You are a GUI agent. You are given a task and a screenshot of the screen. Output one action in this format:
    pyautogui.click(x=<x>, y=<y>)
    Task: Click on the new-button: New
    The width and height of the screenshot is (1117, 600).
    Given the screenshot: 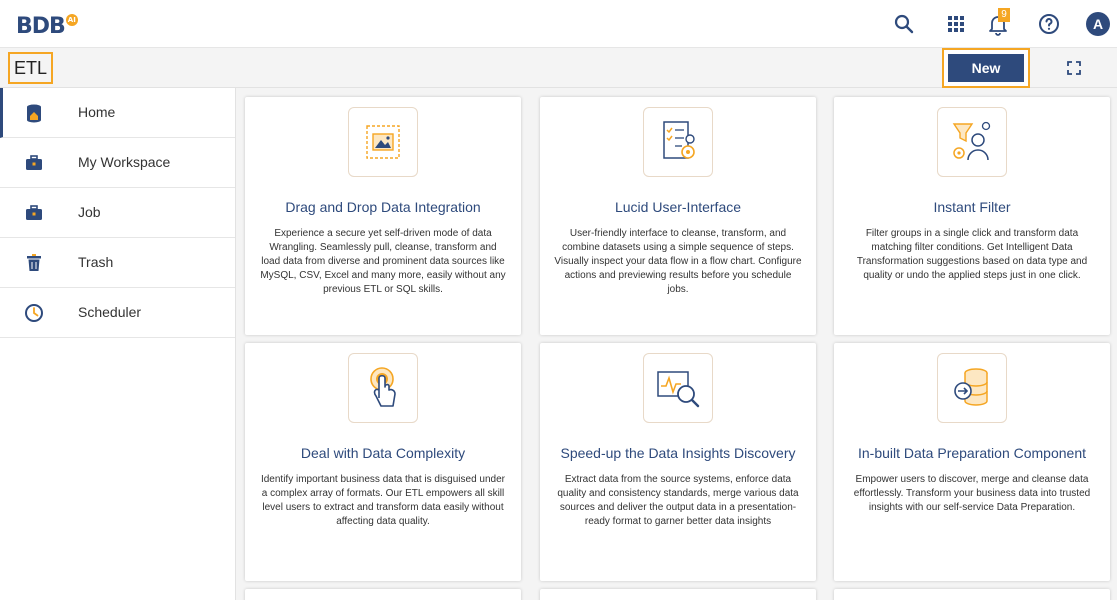 What is the action you would take?
    pyautogui.click(x=986, y=68)
    